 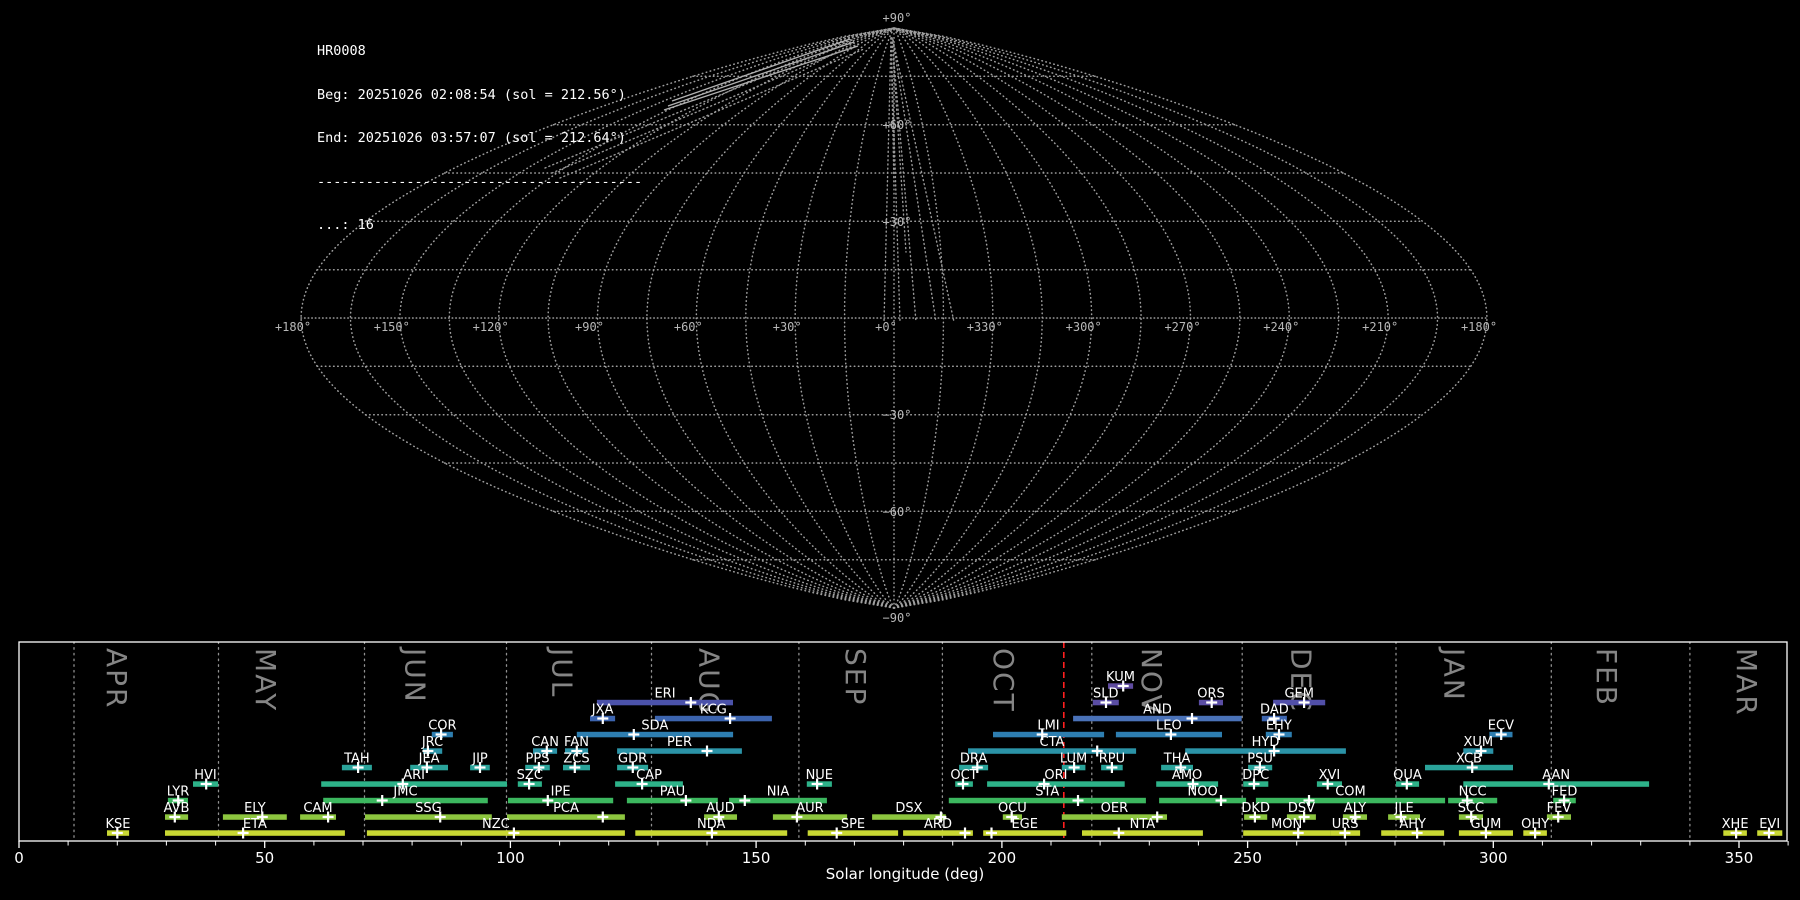 What do you see at coordinates (264, 858) in the screenshot?
I see `tick-label: 50` at bounding box center [264, 858].